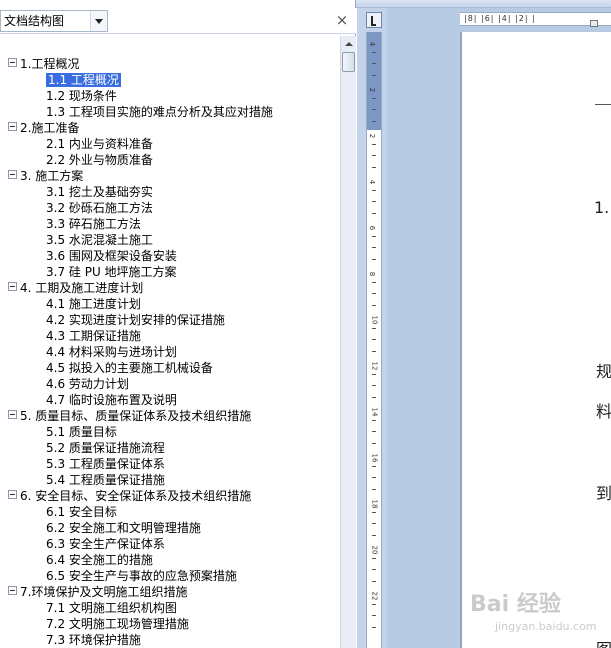 Image resolution: width=611 pixels, height=648 pixels. Describe the element at coordinates (348, 44) in the screenshot. I see `scroll-up-arrow-icon` at that location.